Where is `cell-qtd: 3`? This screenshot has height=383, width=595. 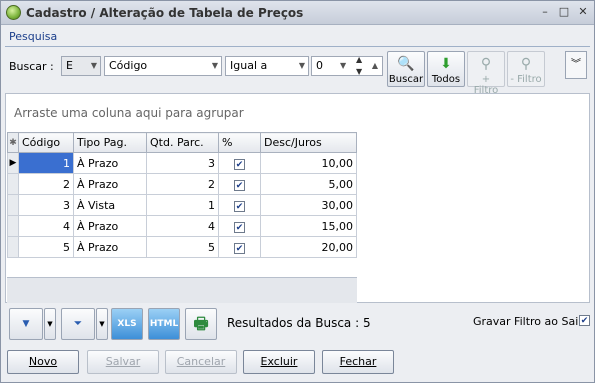 cell-qtd: 3 is located at coordinates (182, 163).